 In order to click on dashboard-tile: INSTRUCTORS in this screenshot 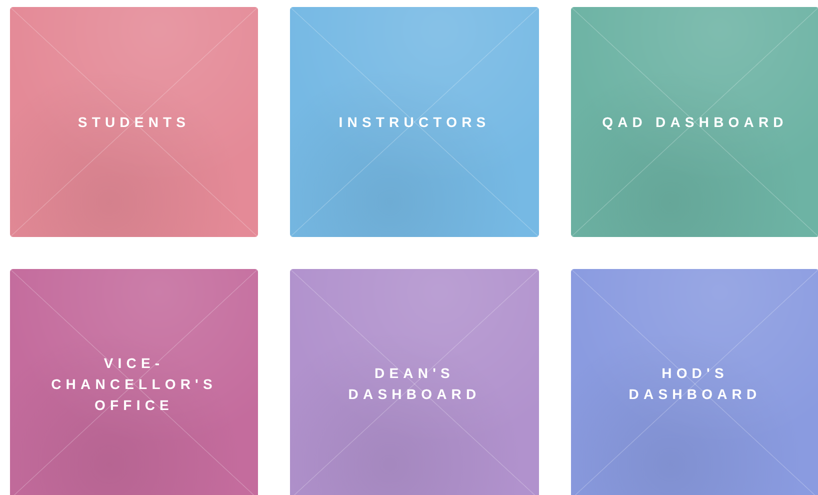, I will do `click(414, 122)`.